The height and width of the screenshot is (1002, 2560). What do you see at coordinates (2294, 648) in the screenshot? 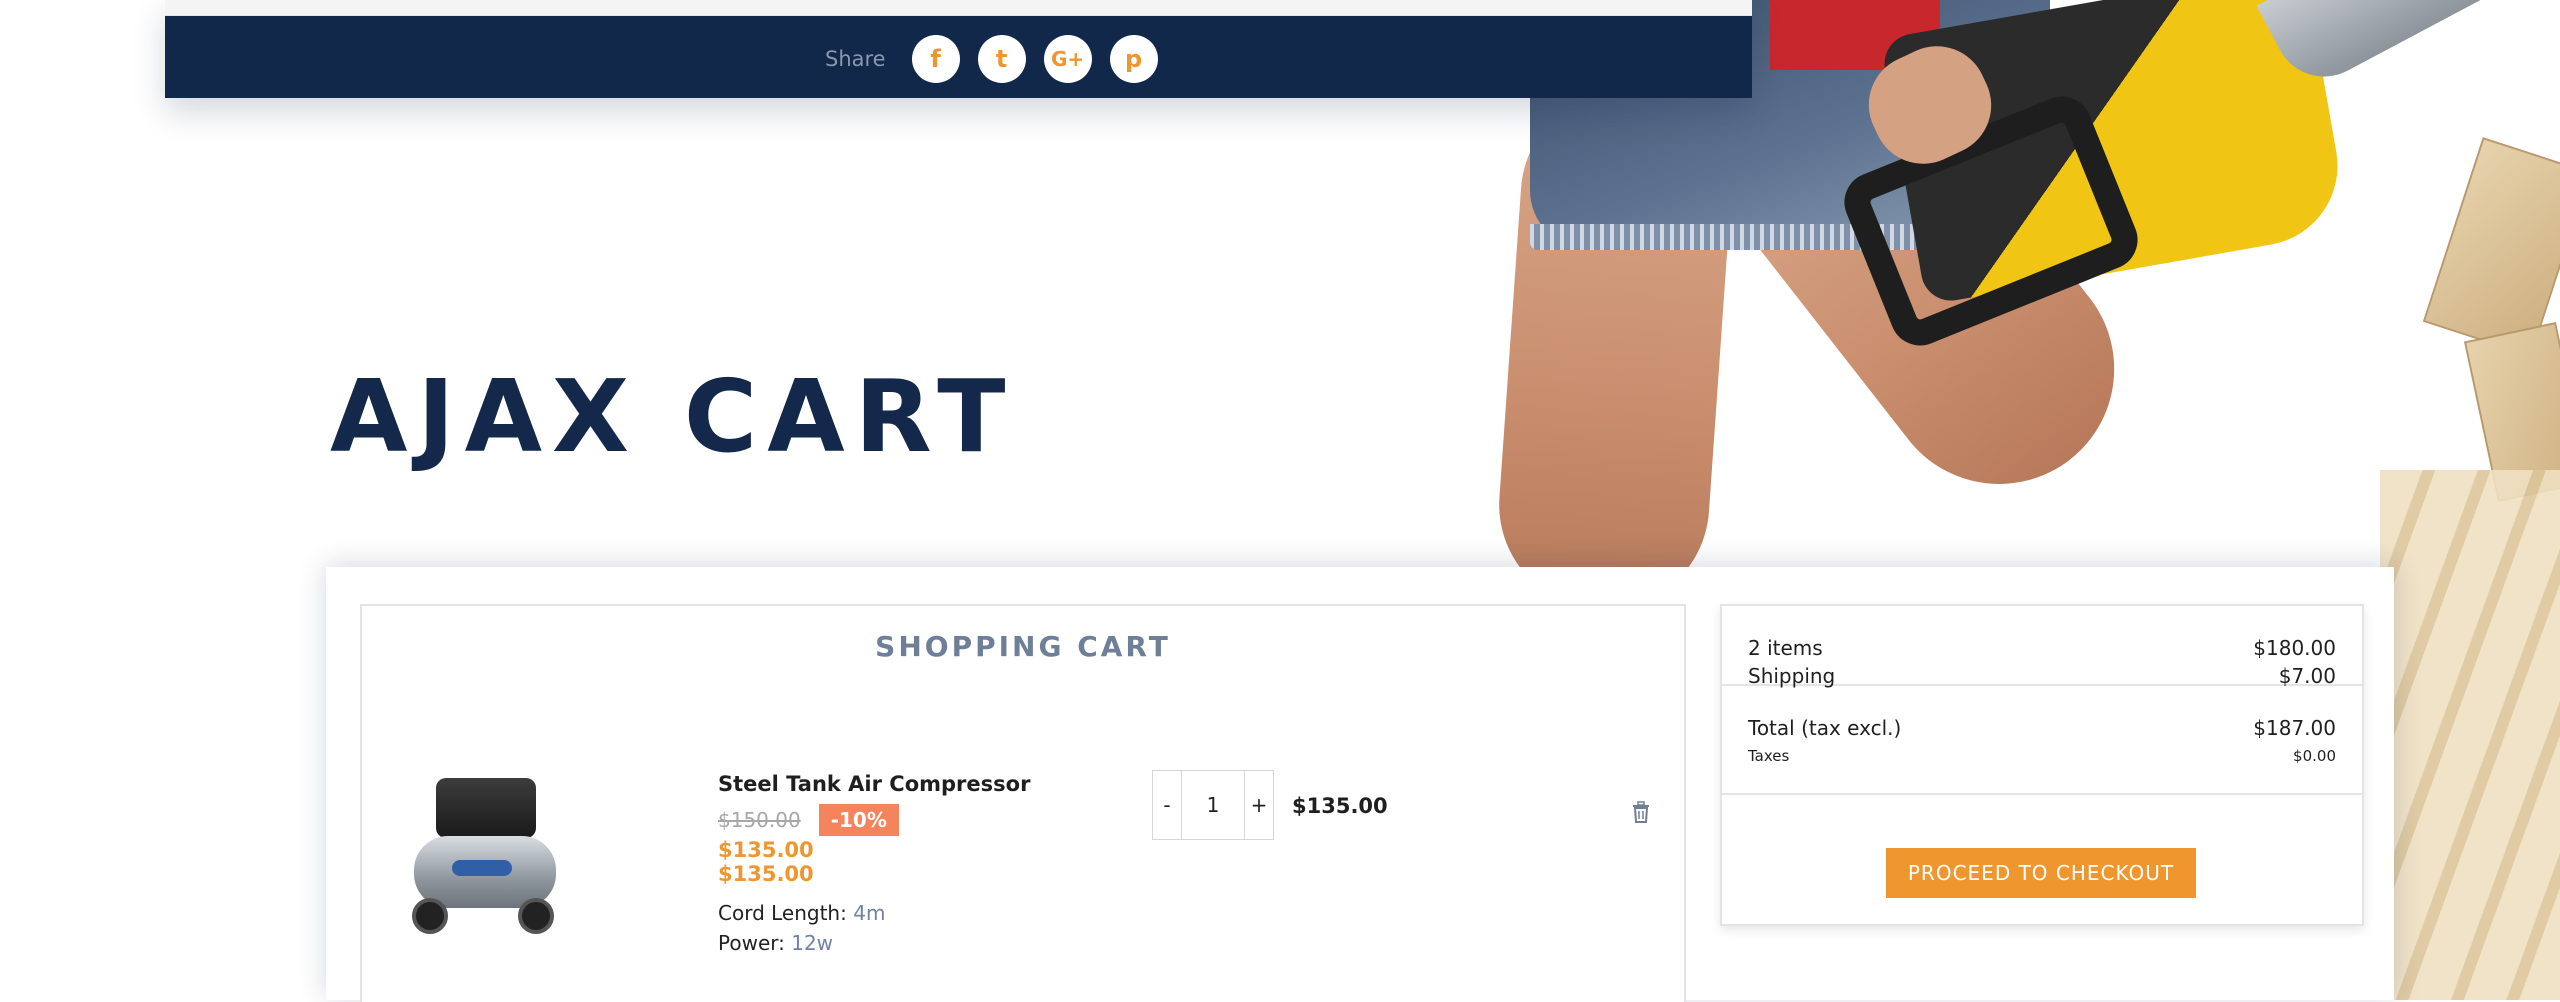
I see `summary-items-value: $180.00` at bounding box center [2294, 648].